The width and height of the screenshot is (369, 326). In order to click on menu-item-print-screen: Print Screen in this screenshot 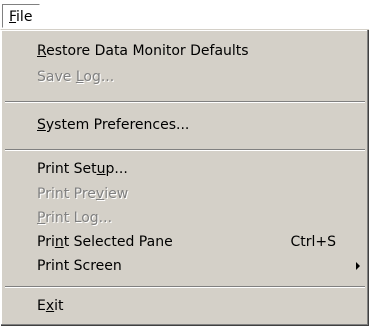, I will do `click(185, 266)`.